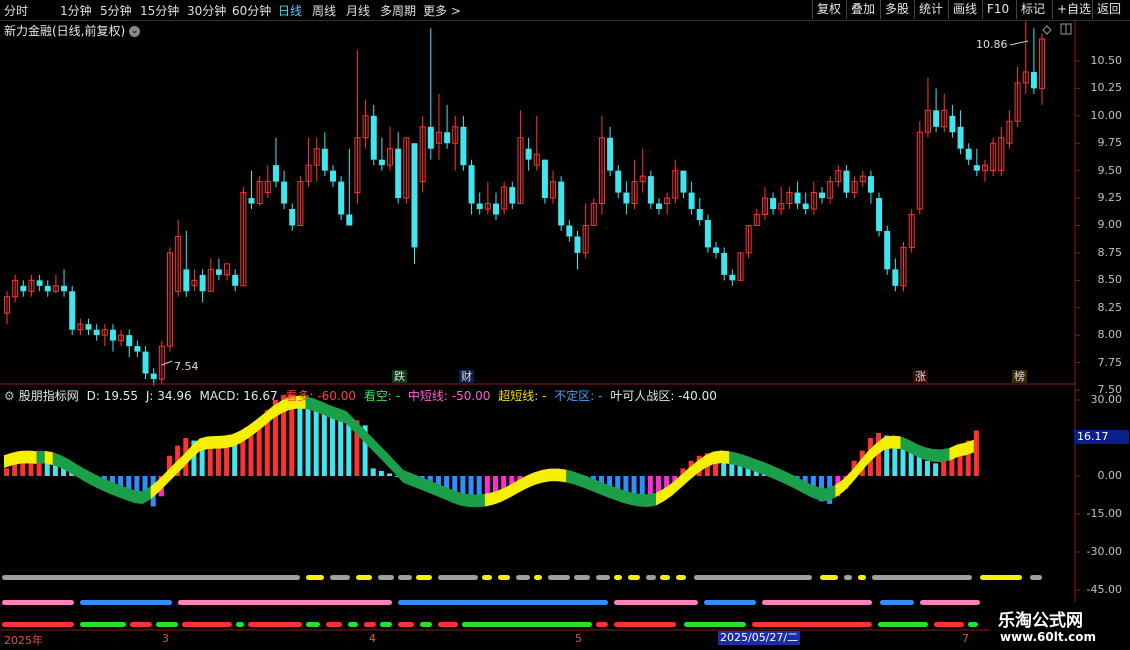  I want to click on tab-more: 更多 >, so click(442, 10).